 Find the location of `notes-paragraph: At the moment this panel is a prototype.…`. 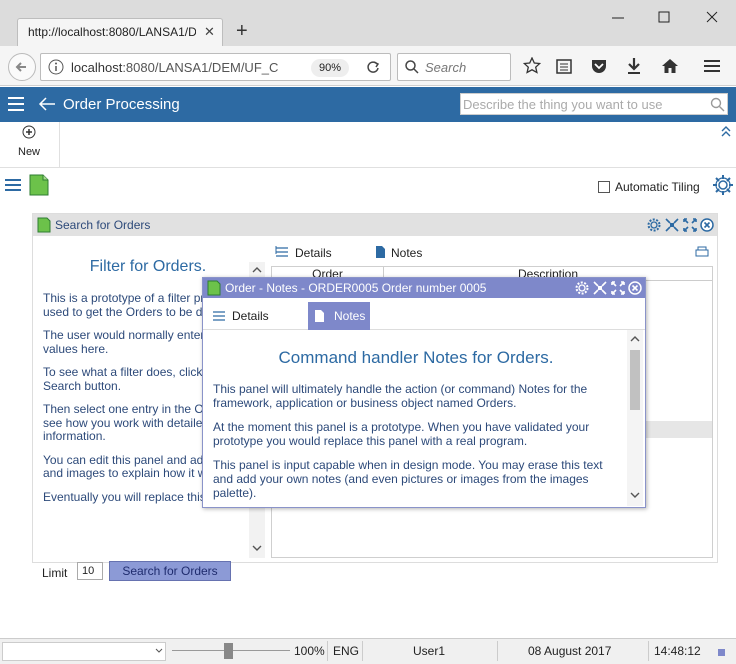

notes-paragraph: At the moment this panel is a prototype.… is located at coordinates (401, 434).